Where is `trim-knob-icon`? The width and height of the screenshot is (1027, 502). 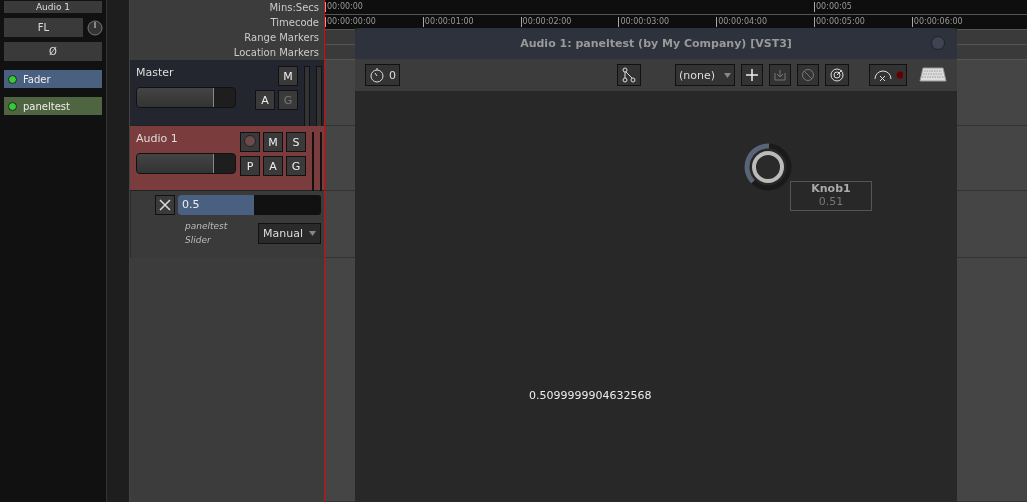
trim-knob-icon is located at coordinates (95, 27).